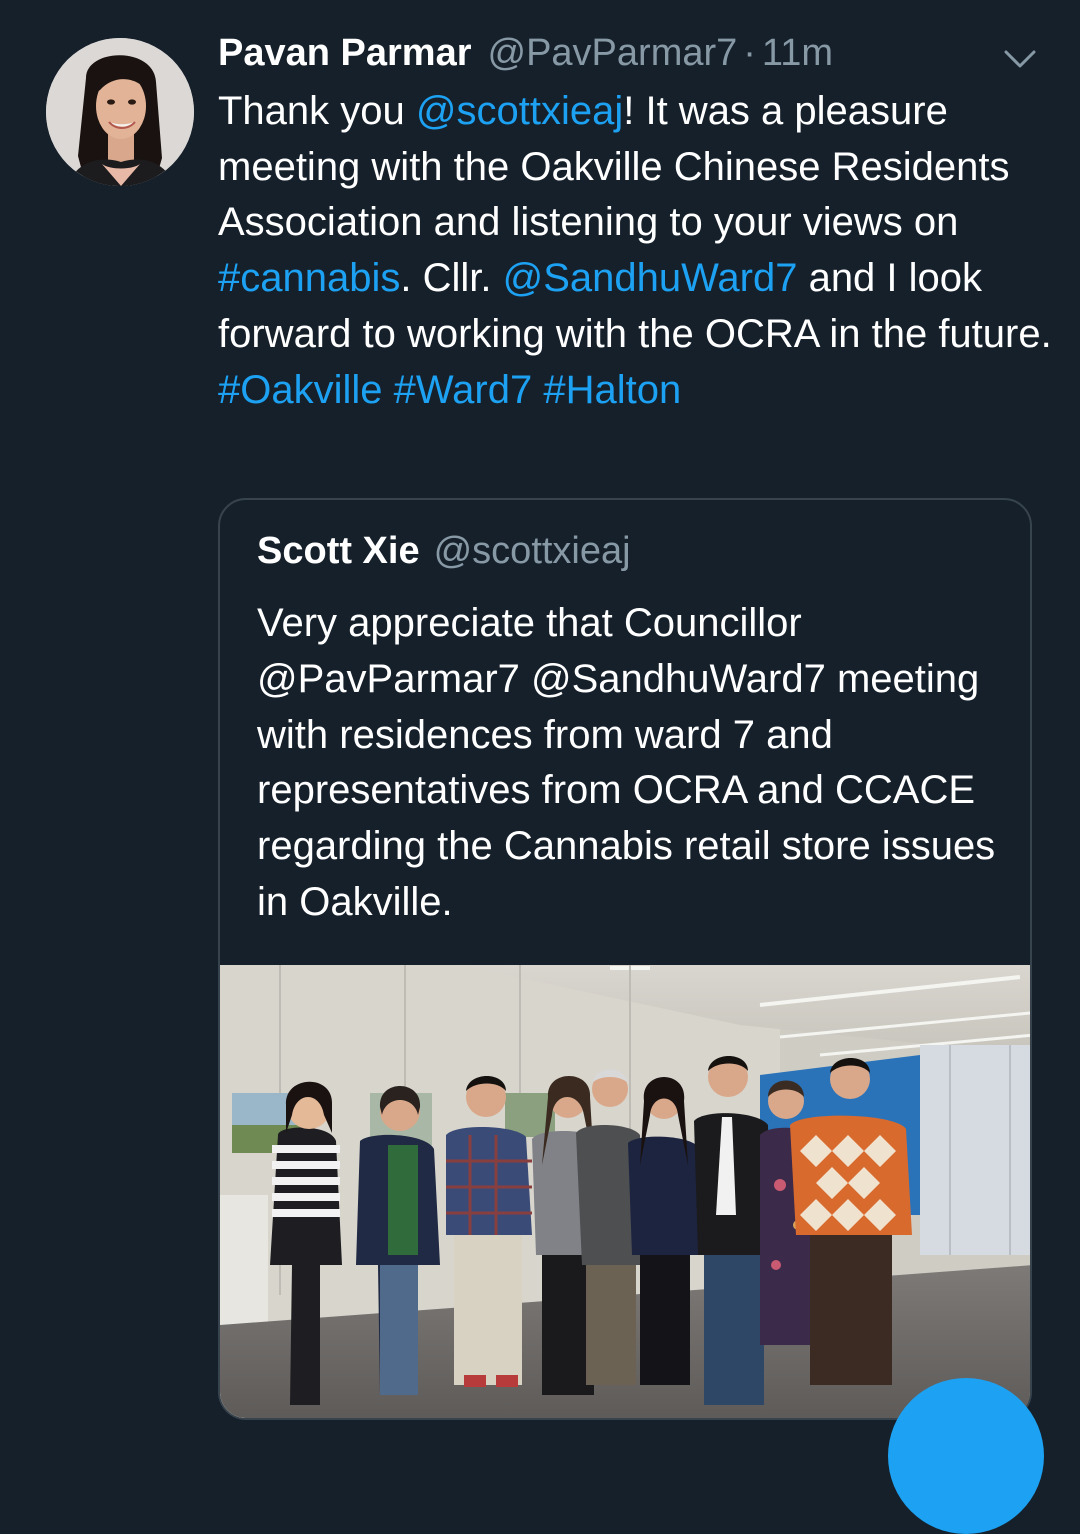 The height and width of the screenshot is (1534, 1080). What do you see at coordinates (120, 112) in the screenshot?
I see `avatar` at bounding box center [120, 112].